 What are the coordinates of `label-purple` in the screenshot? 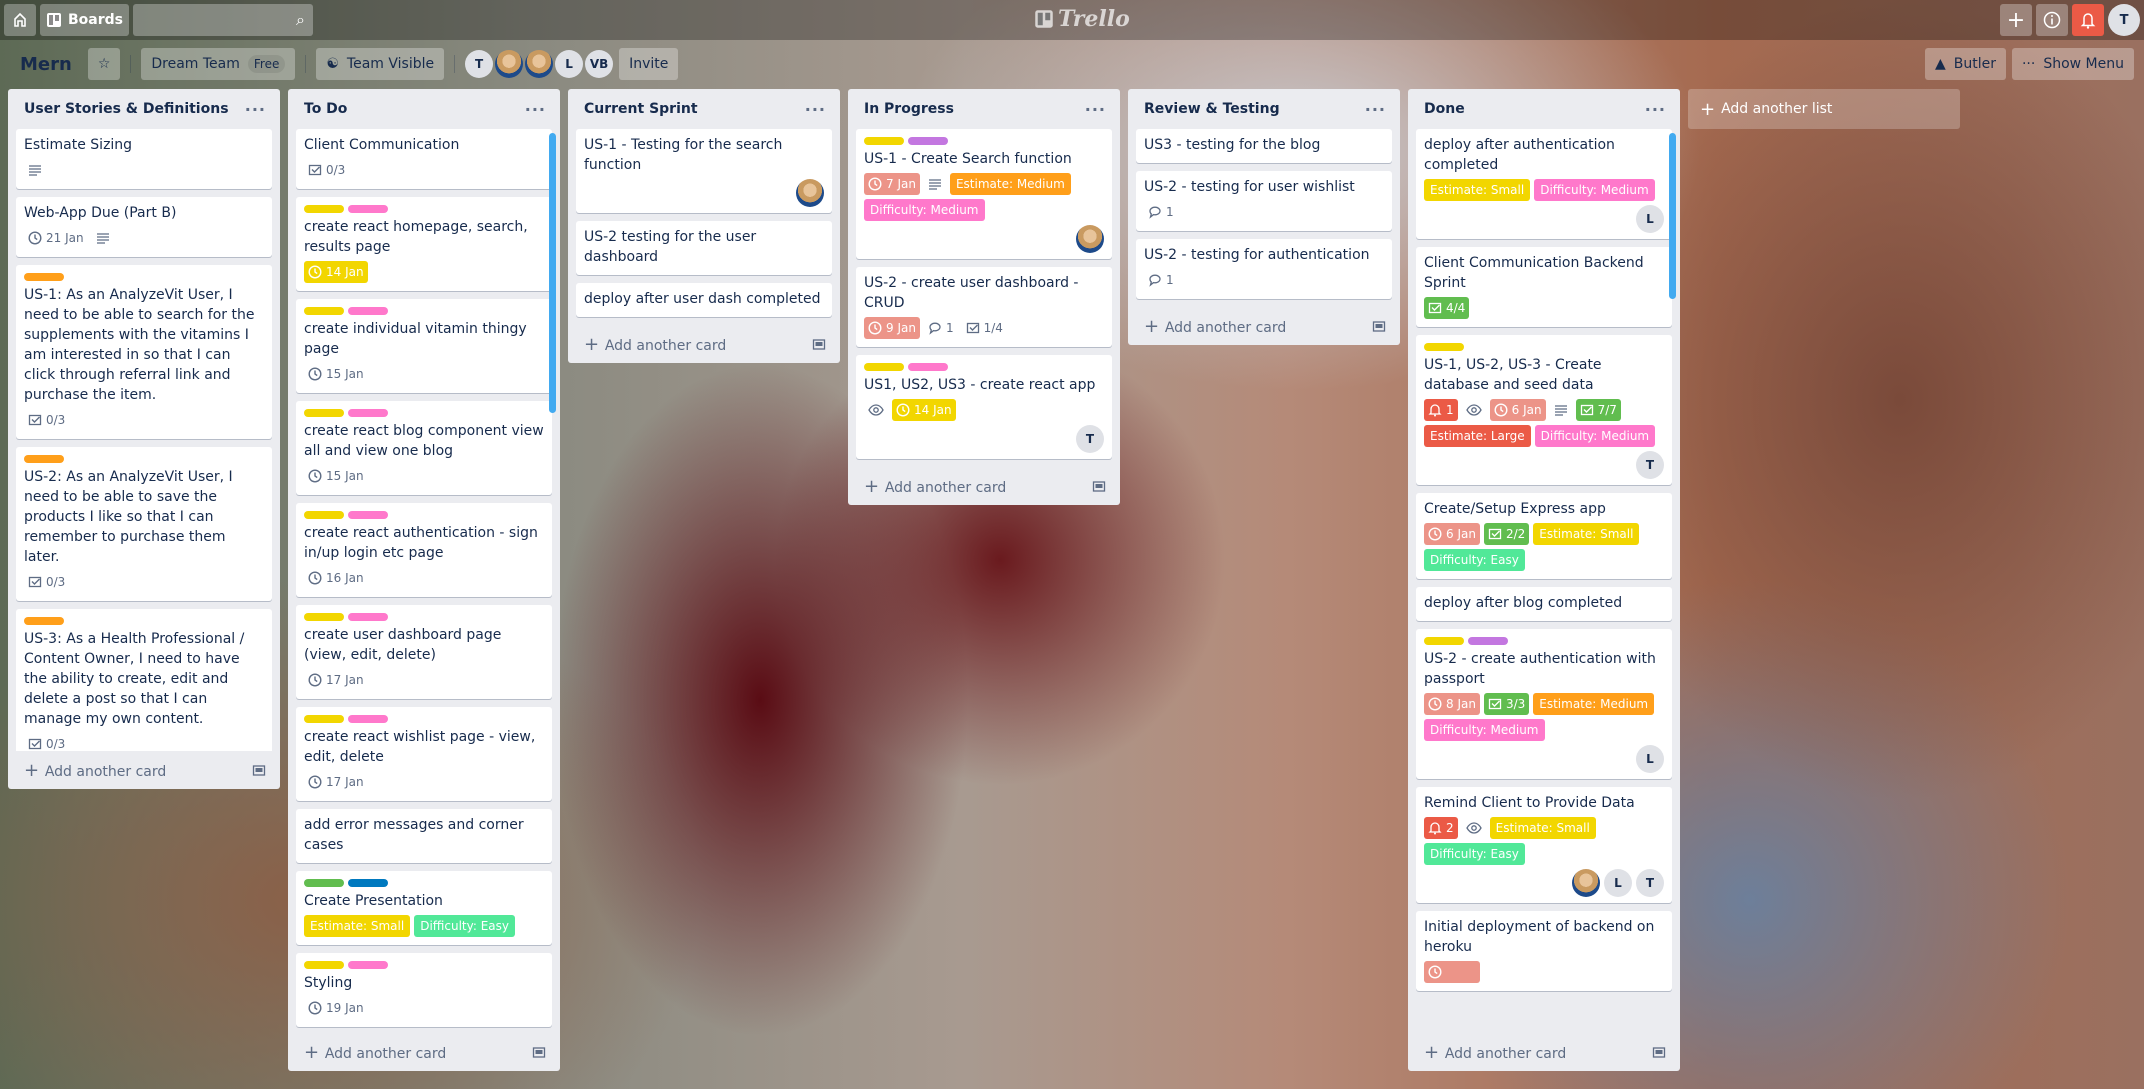 It's located at (928, 141).